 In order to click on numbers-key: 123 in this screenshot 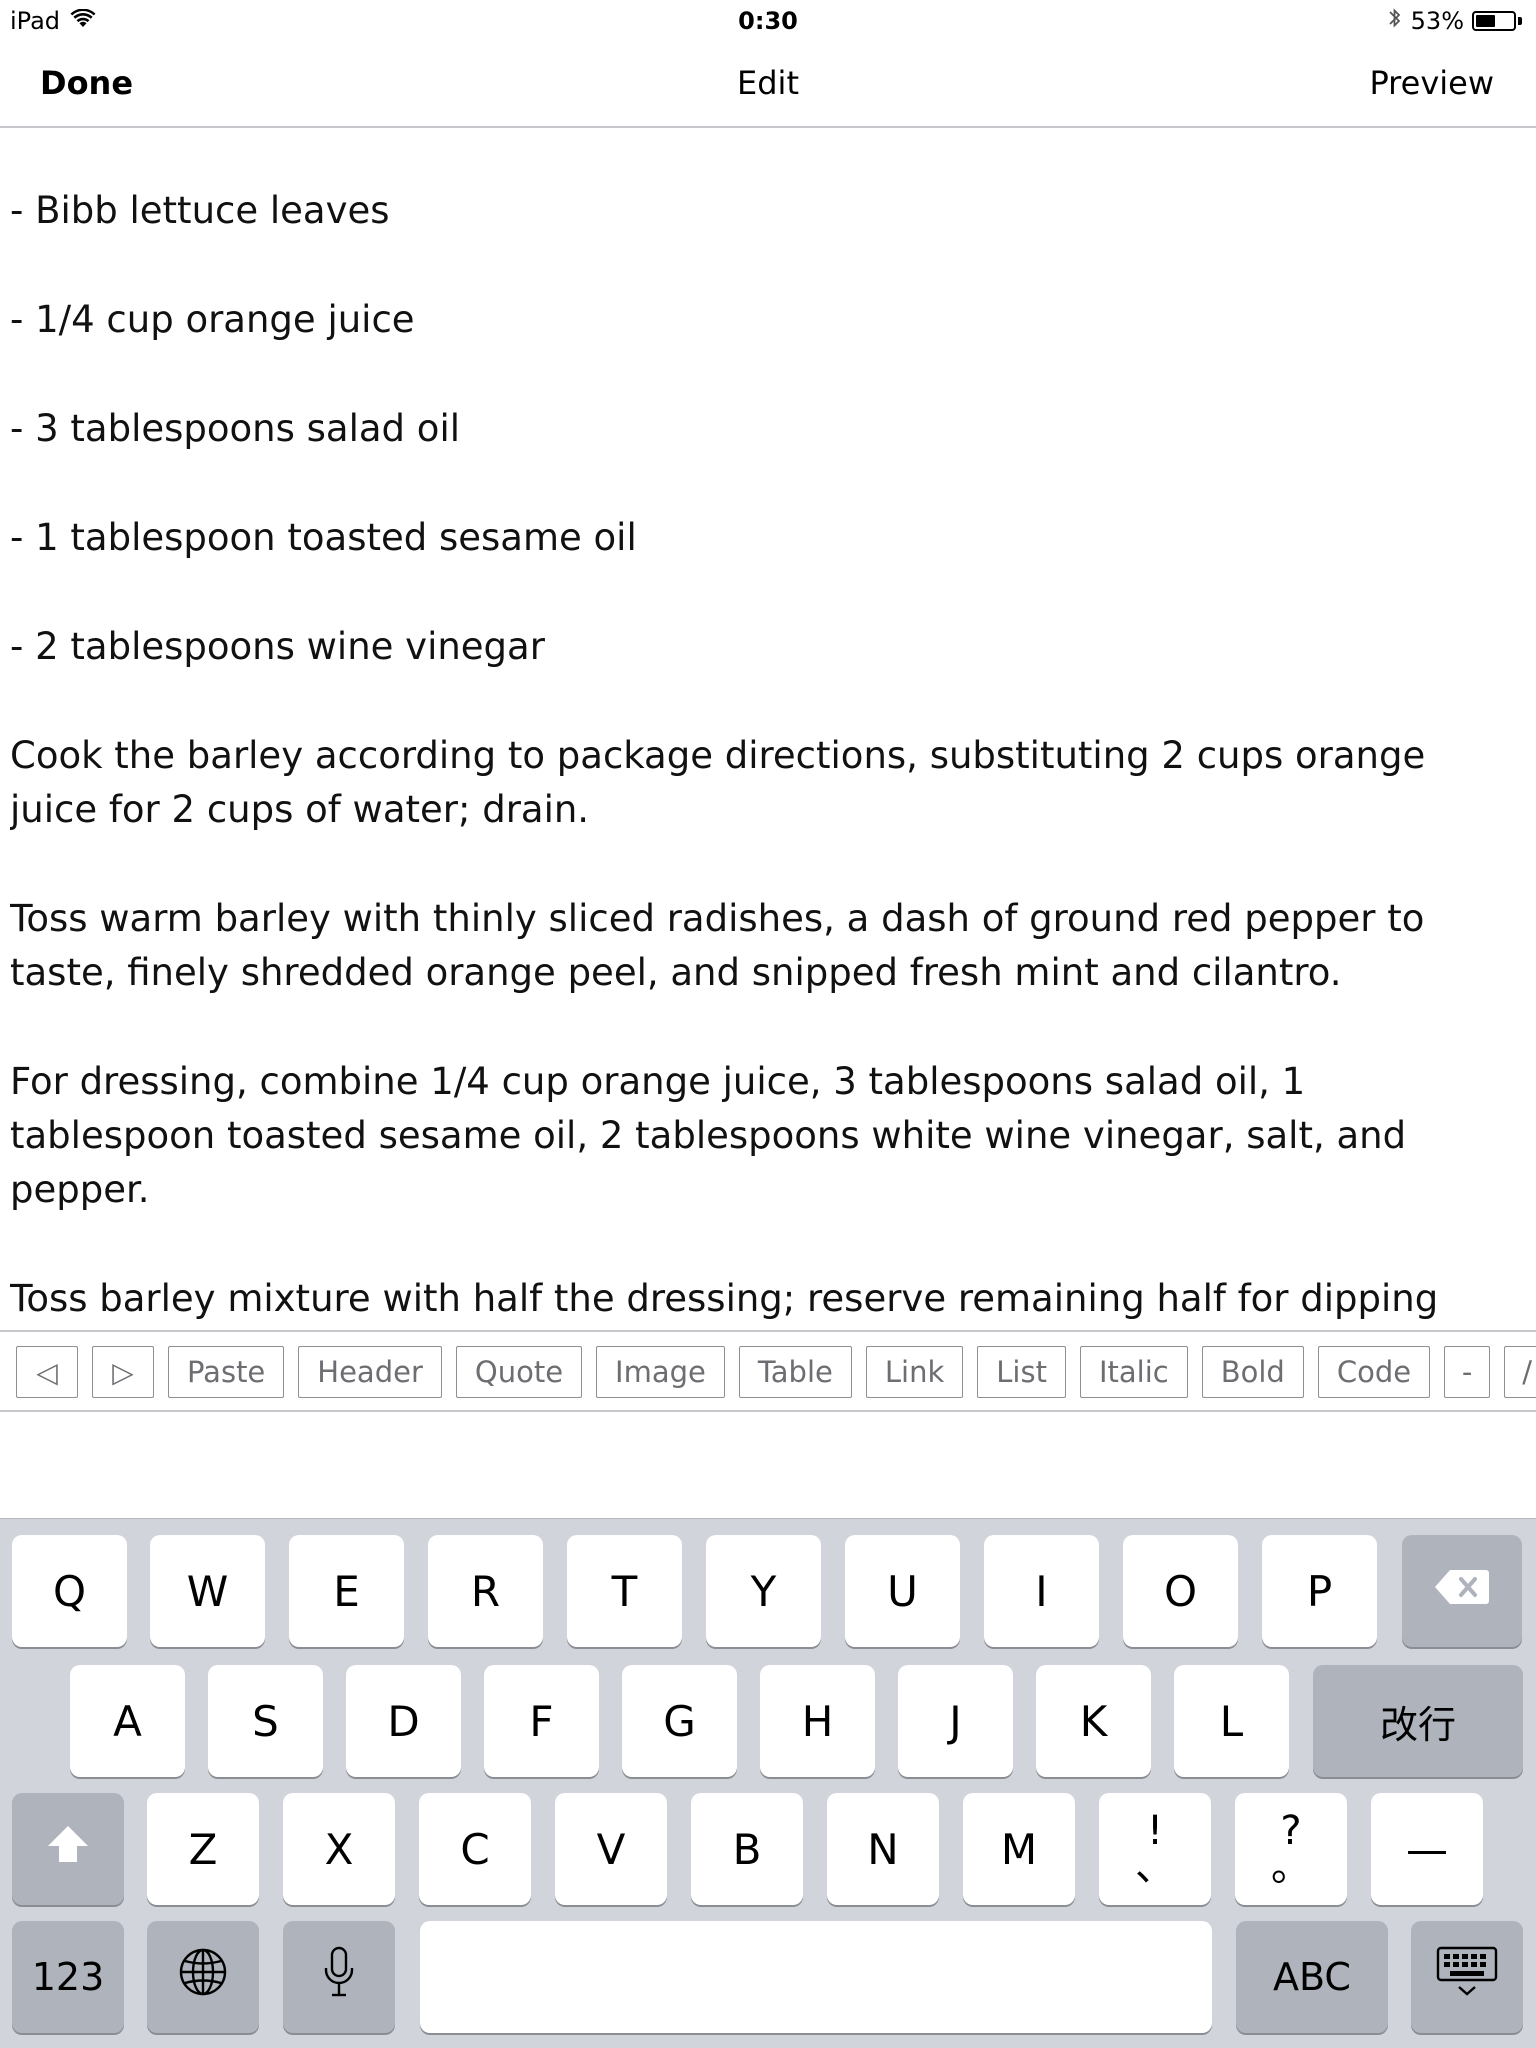, I will do `click(68, 1977)`.